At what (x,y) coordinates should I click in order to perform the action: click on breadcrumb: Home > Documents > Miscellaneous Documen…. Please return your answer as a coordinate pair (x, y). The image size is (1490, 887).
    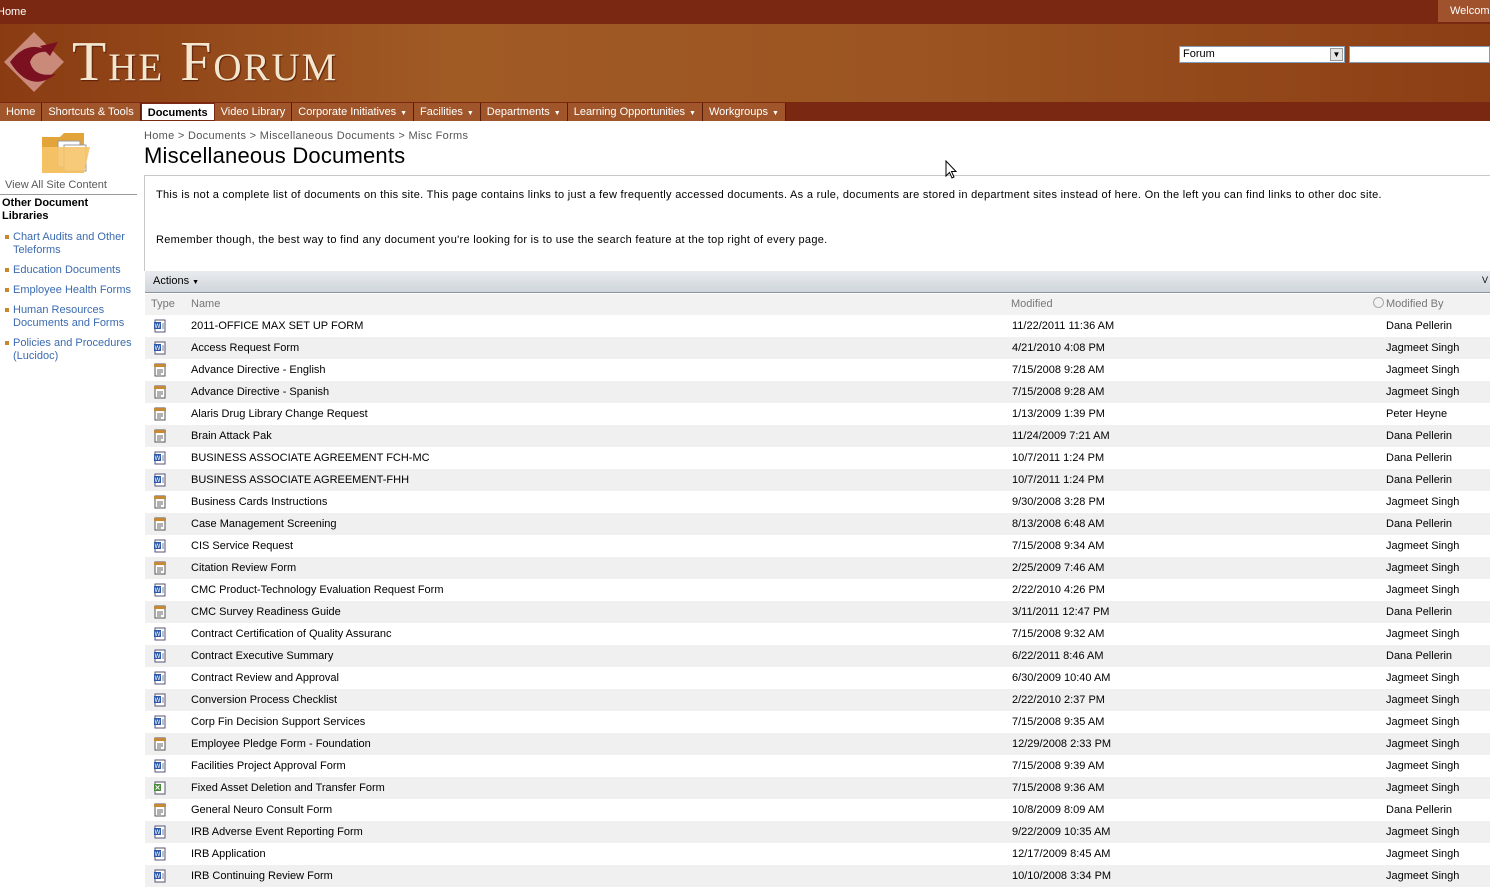
    Looking at the image, I should click on (306, 136).